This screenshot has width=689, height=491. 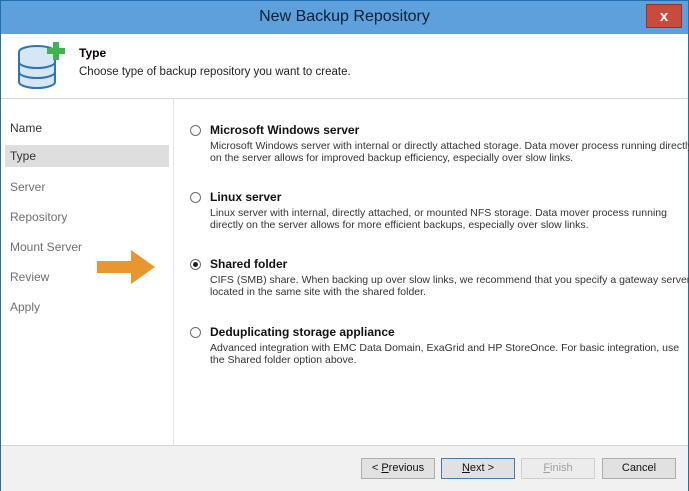 I want to click on radio-windows-server, so click(x=195, y=130).